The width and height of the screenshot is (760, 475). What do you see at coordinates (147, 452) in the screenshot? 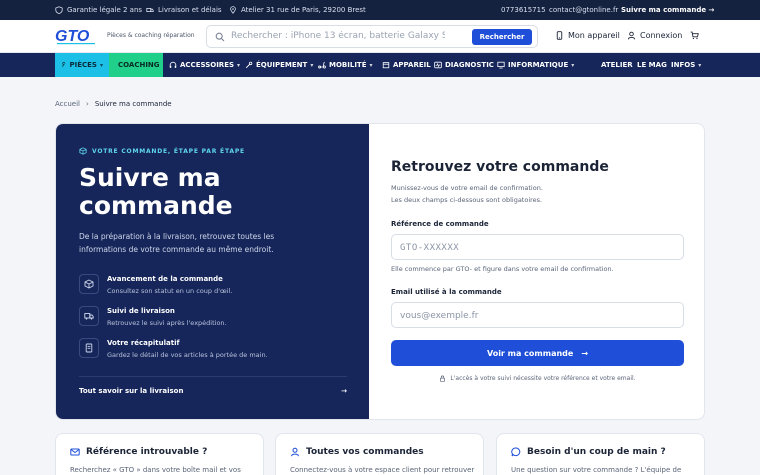
I see `help-card-title-text: Référence introuvable ?` at bounding box center [147, 452].